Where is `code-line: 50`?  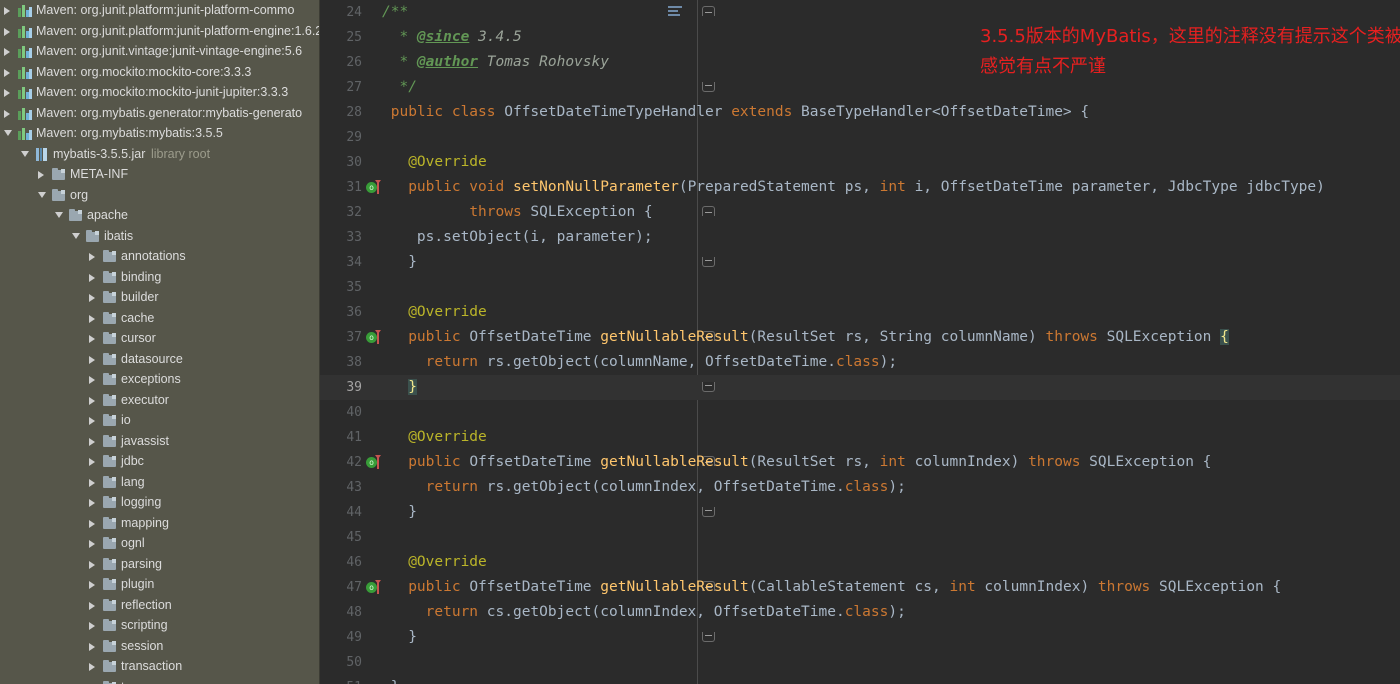 code-line: 50 is located at coordinates (860, 662).